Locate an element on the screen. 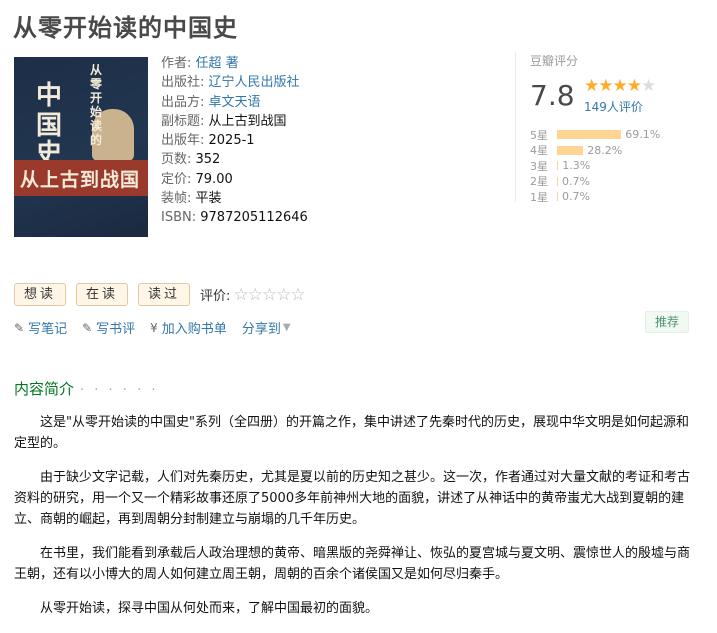  have-read-button: 读过 is located at coordinates (164, 294).